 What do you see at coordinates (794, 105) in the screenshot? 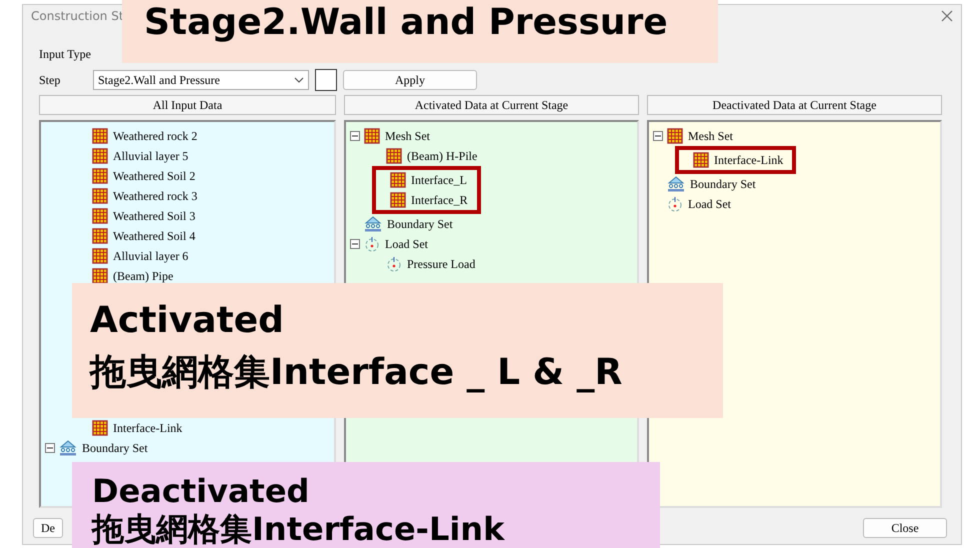
I see `column-header: Deactivated Data at Current Stage` at bounding box center [794, 105].